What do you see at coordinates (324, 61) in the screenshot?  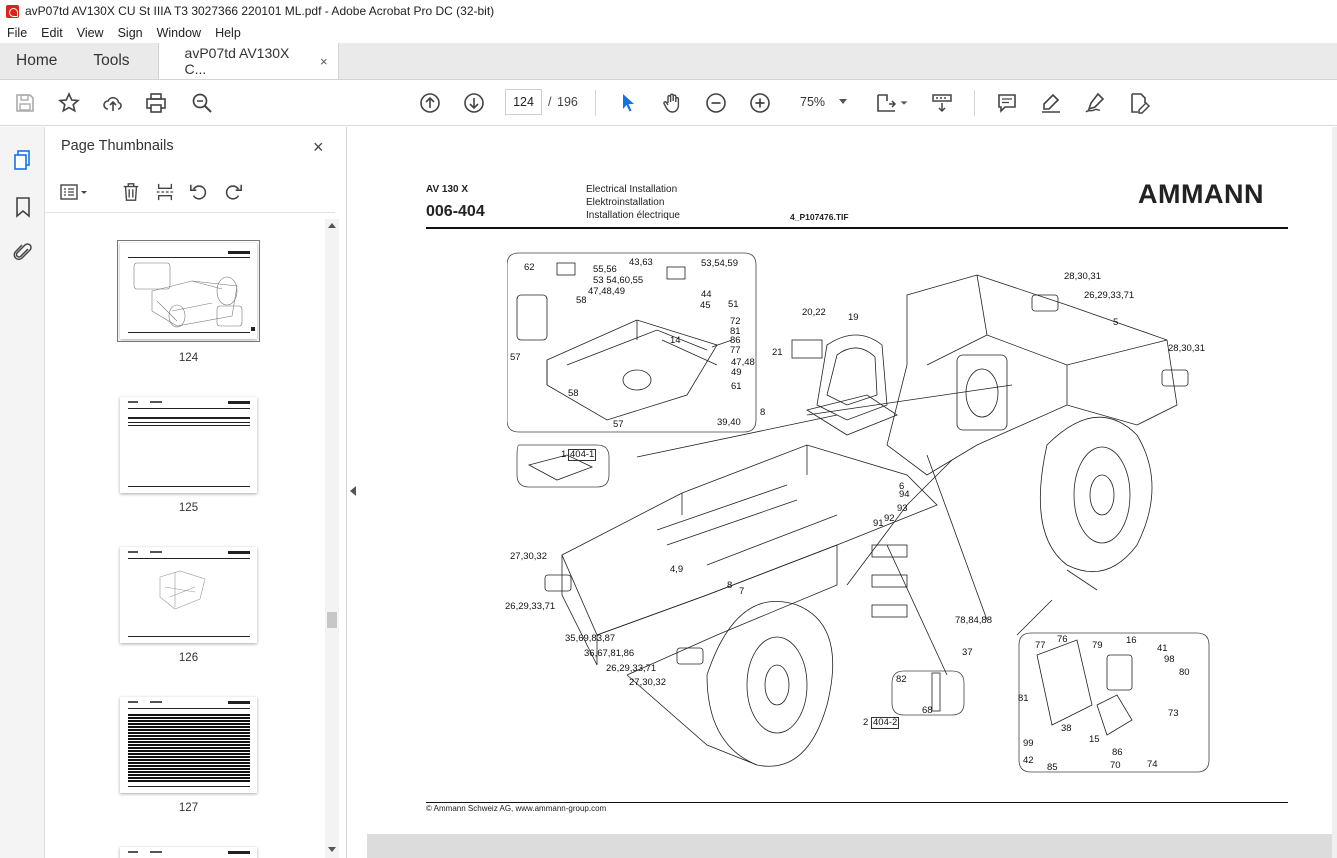 I see `tab-close-icon: ×` at bounding box center [324, 61].